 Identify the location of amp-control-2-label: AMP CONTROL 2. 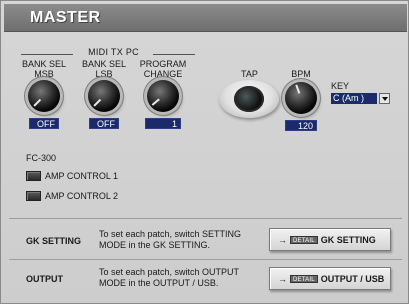
(82, 196).